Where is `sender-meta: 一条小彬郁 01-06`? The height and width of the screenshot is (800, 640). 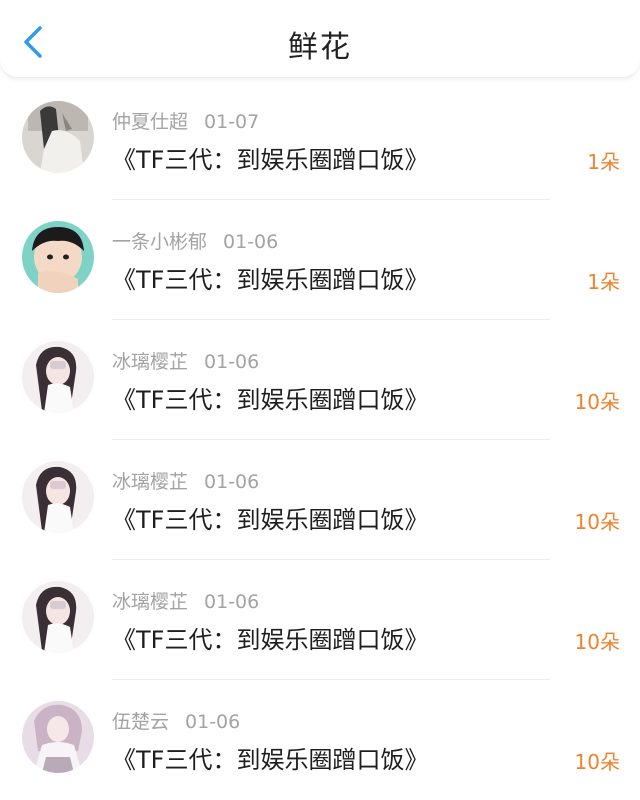
sender-meta: 一条小彬郁 01-06 is located at coordinates (195, 240).